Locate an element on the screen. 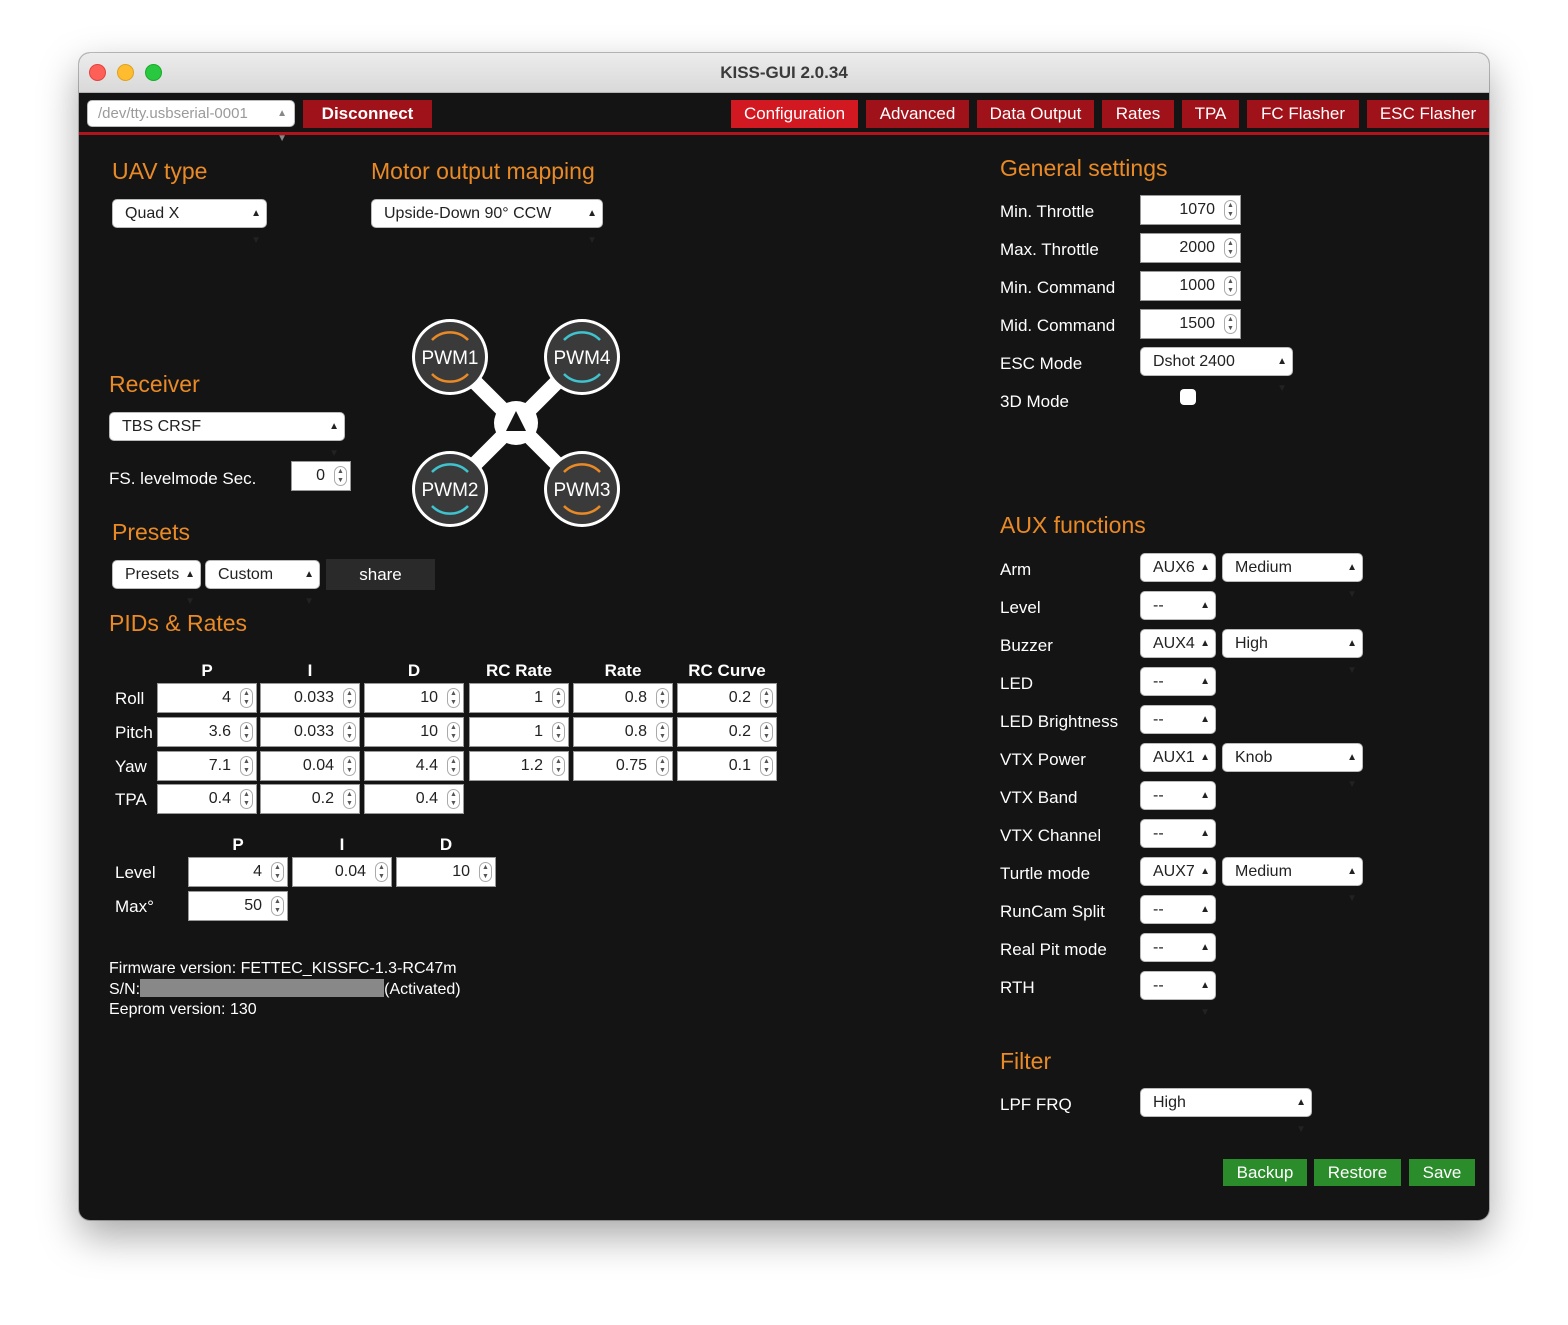 This screenshot has width=1568, height=1325. tab-tpa: TPA is located at coordinates (1210, 114).